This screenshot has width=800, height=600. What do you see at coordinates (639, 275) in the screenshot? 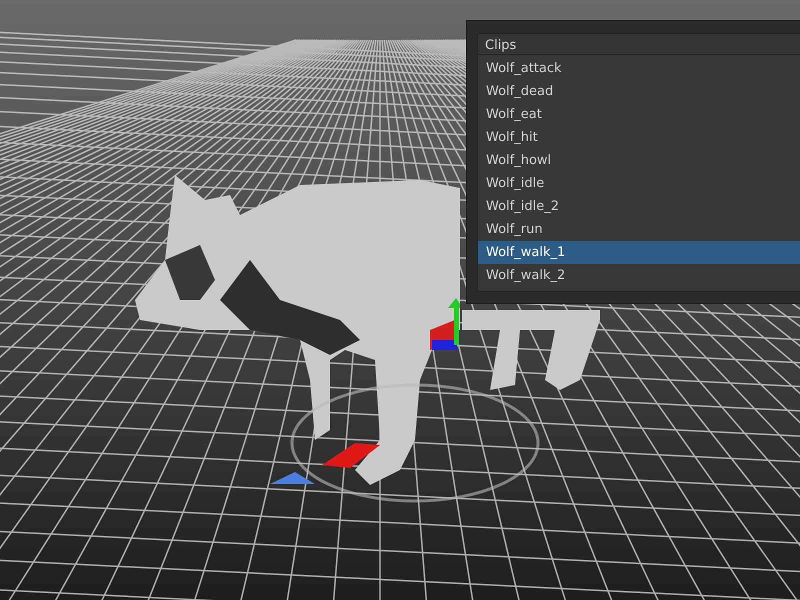
I see `clip-item: Wolf_walk_2` at bounding box center [639, 275].